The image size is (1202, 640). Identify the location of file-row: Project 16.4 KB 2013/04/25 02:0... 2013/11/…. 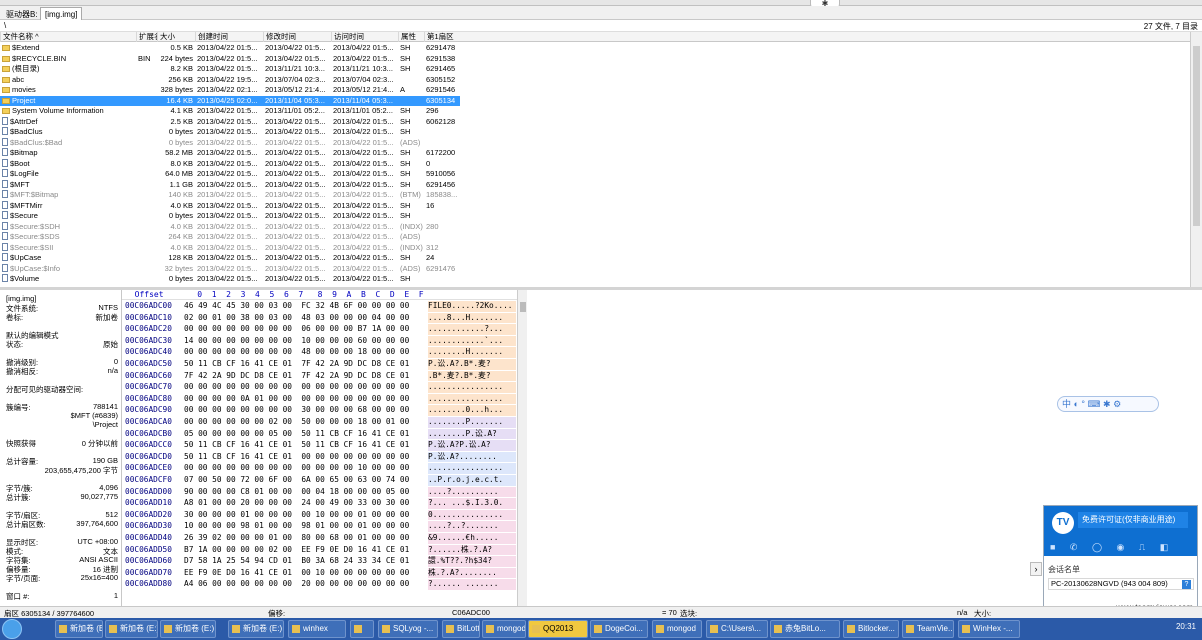
(230, 100).